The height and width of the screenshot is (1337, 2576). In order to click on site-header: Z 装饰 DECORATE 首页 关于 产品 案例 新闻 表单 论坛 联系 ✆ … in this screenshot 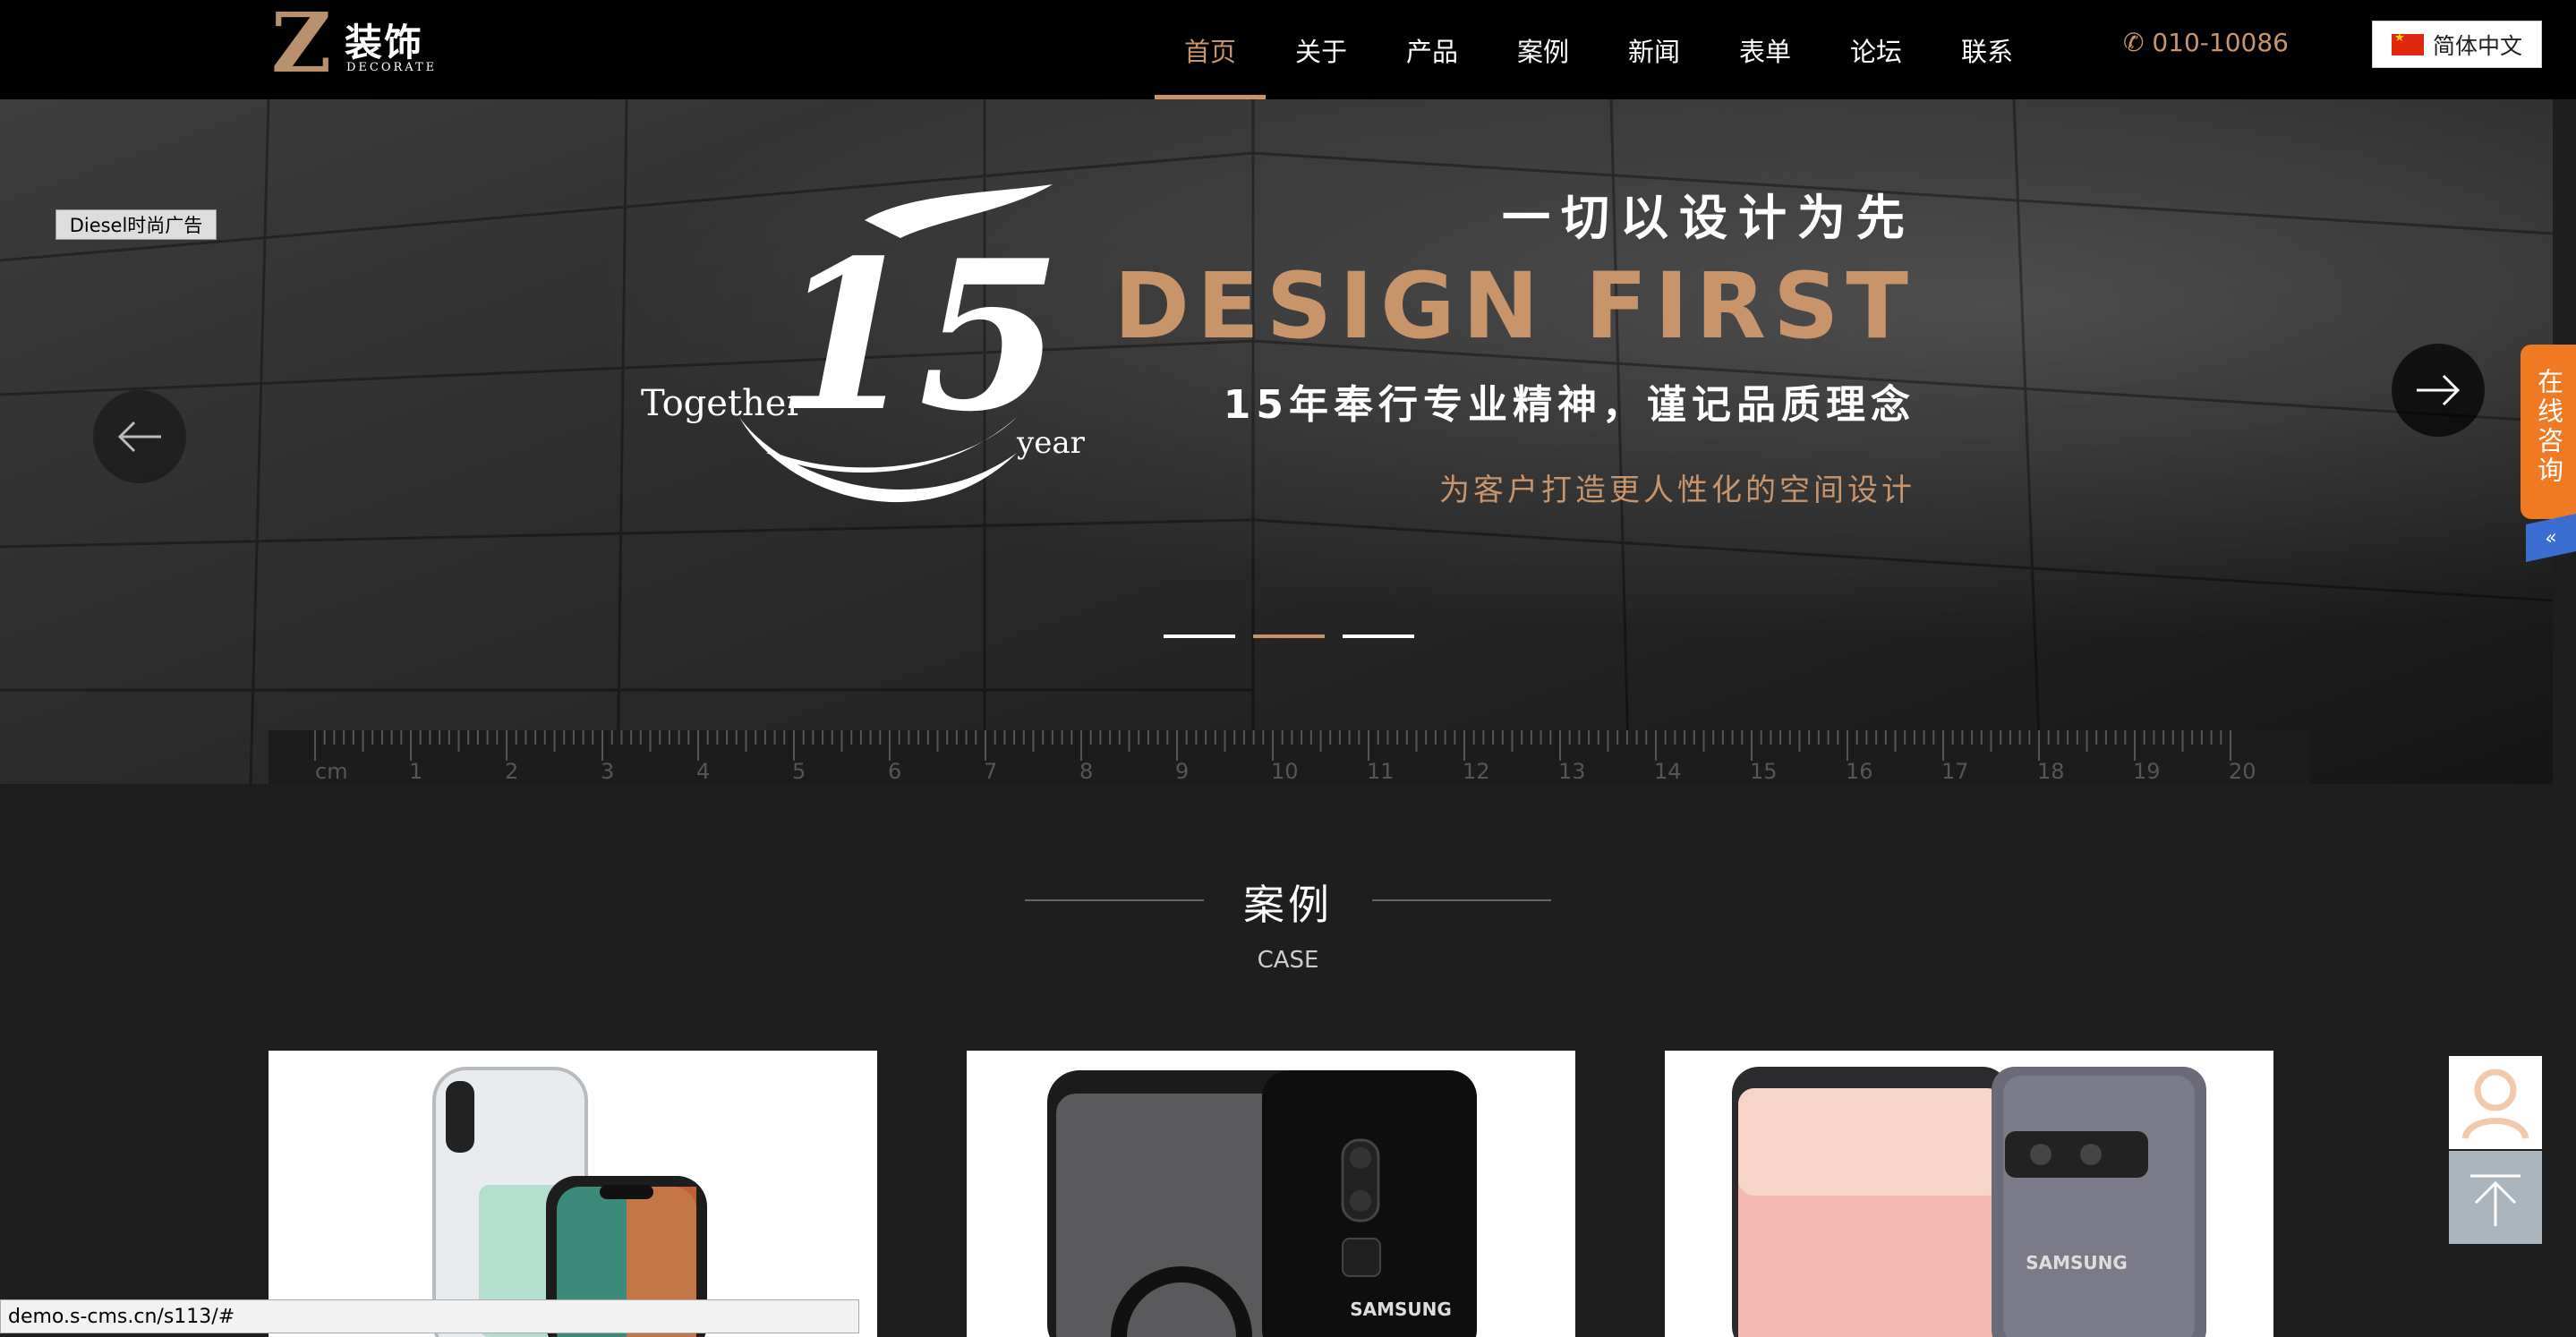, I will do `click(1288, 49)`.